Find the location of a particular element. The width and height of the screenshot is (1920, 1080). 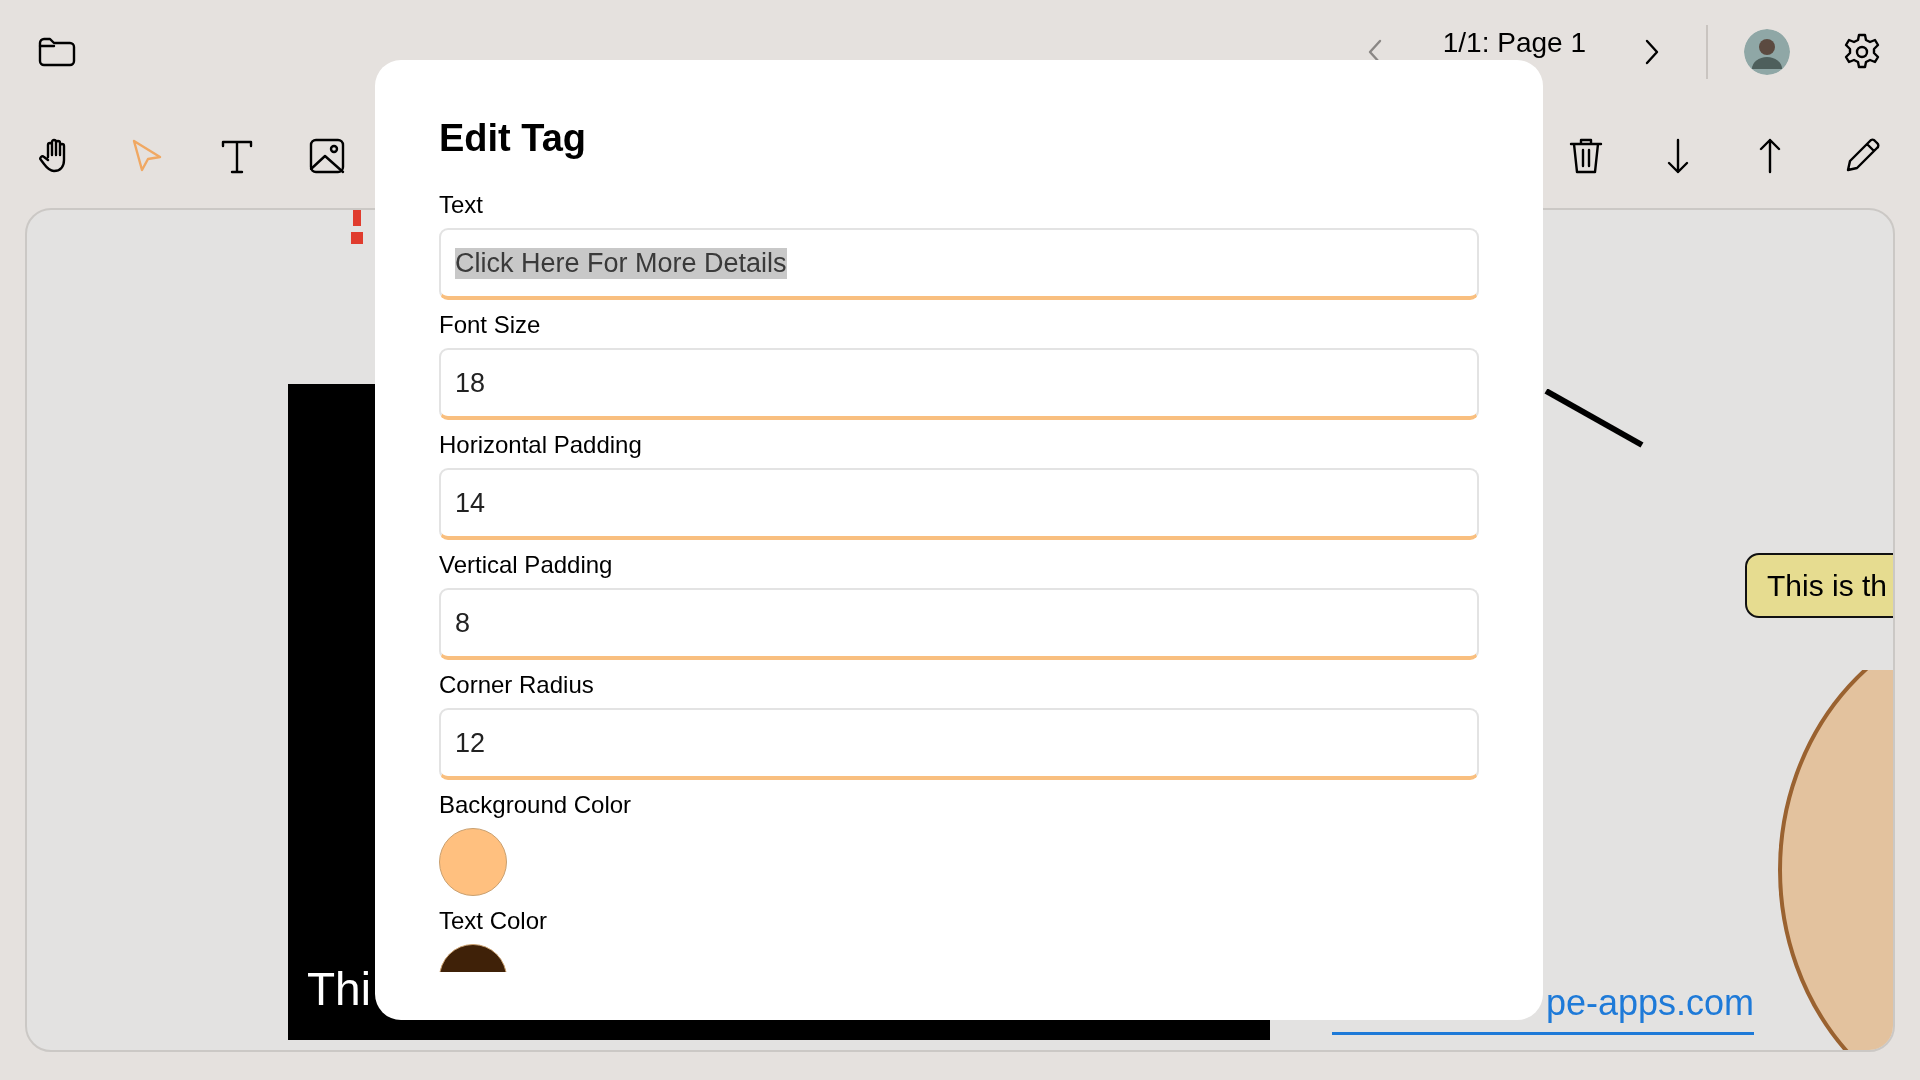

field-label: Background Color is located at coordinates (536, 805).